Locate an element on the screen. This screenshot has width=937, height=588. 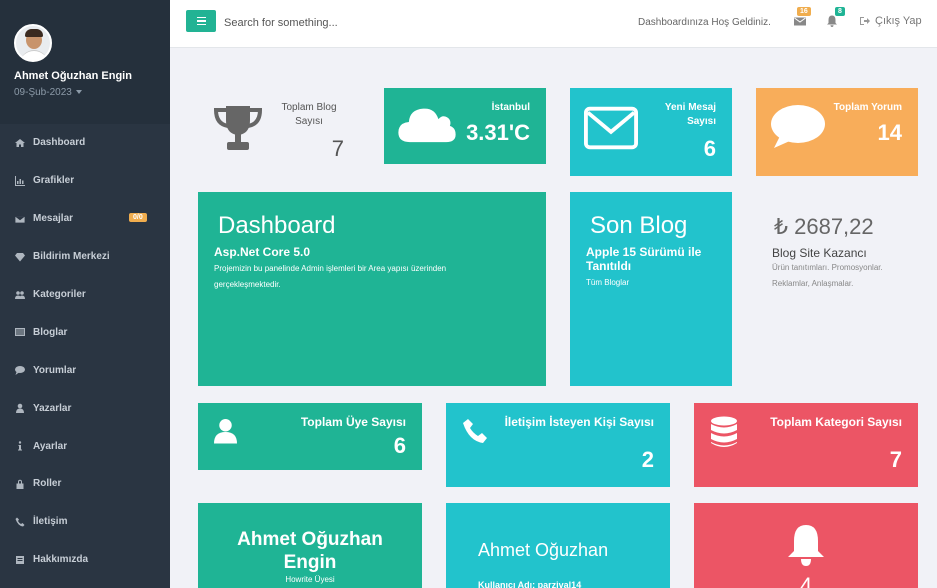
alert-card-value: 4 is located at coordinates (806, 580).